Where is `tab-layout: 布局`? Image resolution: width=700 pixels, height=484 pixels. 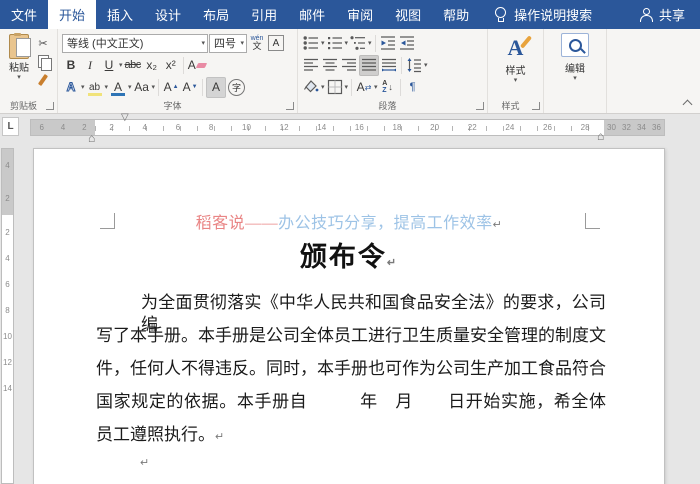
tab-layout: 布局 is located at coordinates (216, 14).